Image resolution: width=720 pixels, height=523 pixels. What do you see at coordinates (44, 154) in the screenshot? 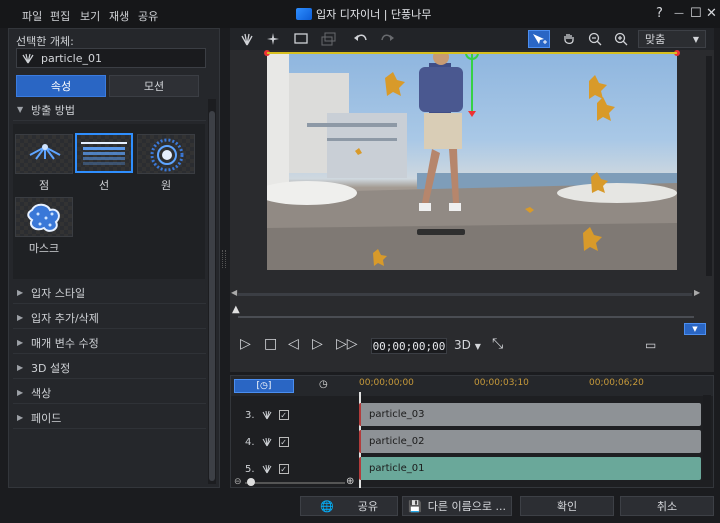
I see `emit-point-option` at bounding box center [44, 154].